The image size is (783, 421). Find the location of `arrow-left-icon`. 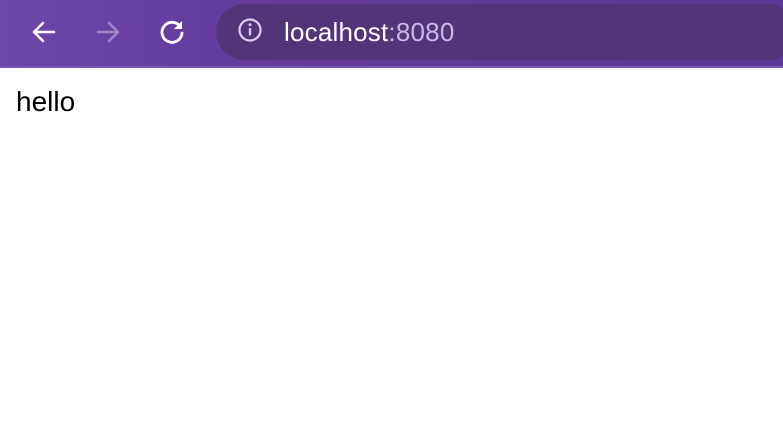

arrow-left-icon is located at coordinates (44, 32).